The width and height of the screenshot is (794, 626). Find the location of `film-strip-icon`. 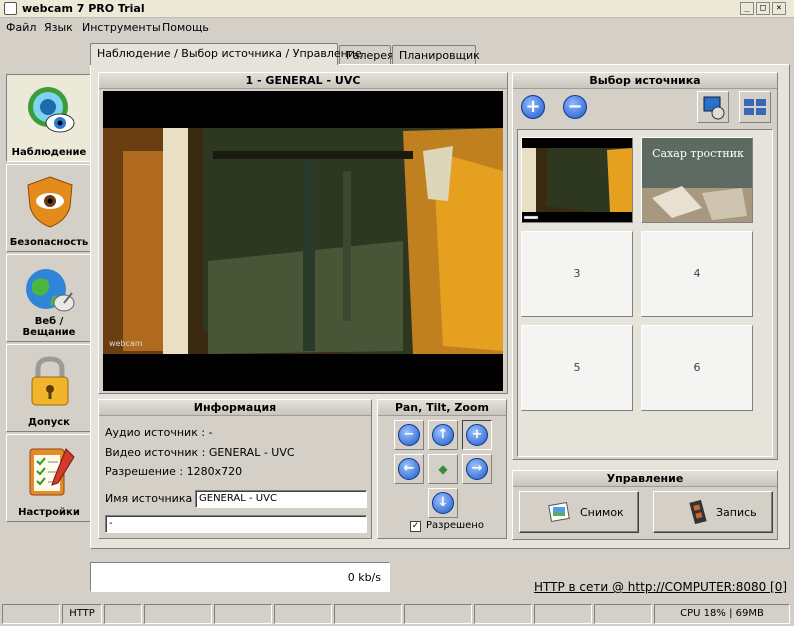

film-strip-icon is located at coordinates (698, 512).